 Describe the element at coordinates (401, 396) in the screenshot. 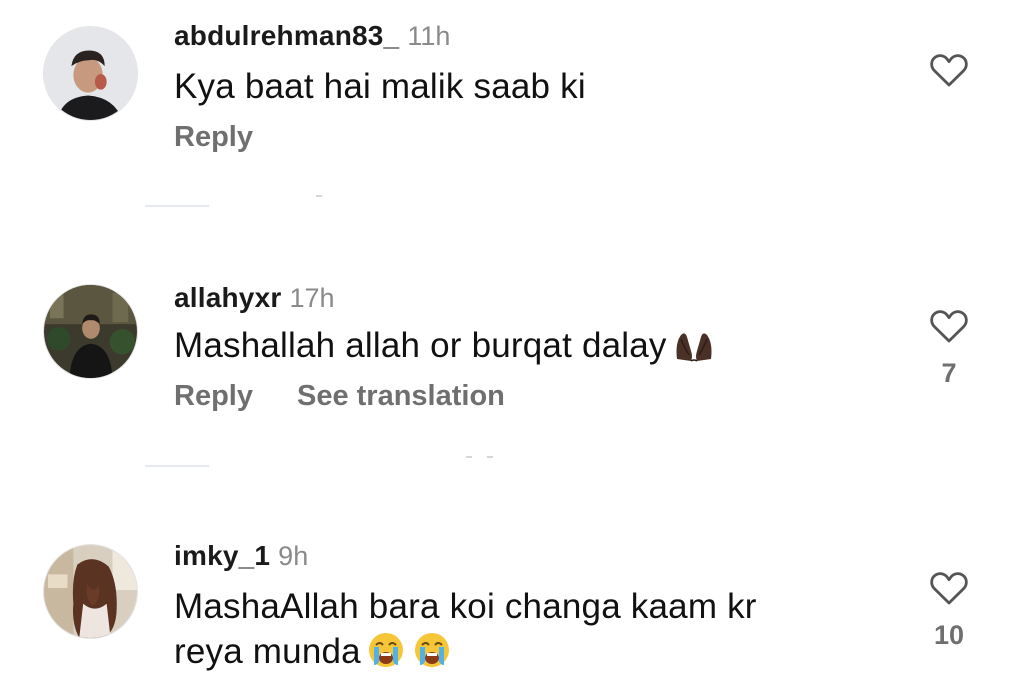

I see `see-translation-button: See translation` at that location.